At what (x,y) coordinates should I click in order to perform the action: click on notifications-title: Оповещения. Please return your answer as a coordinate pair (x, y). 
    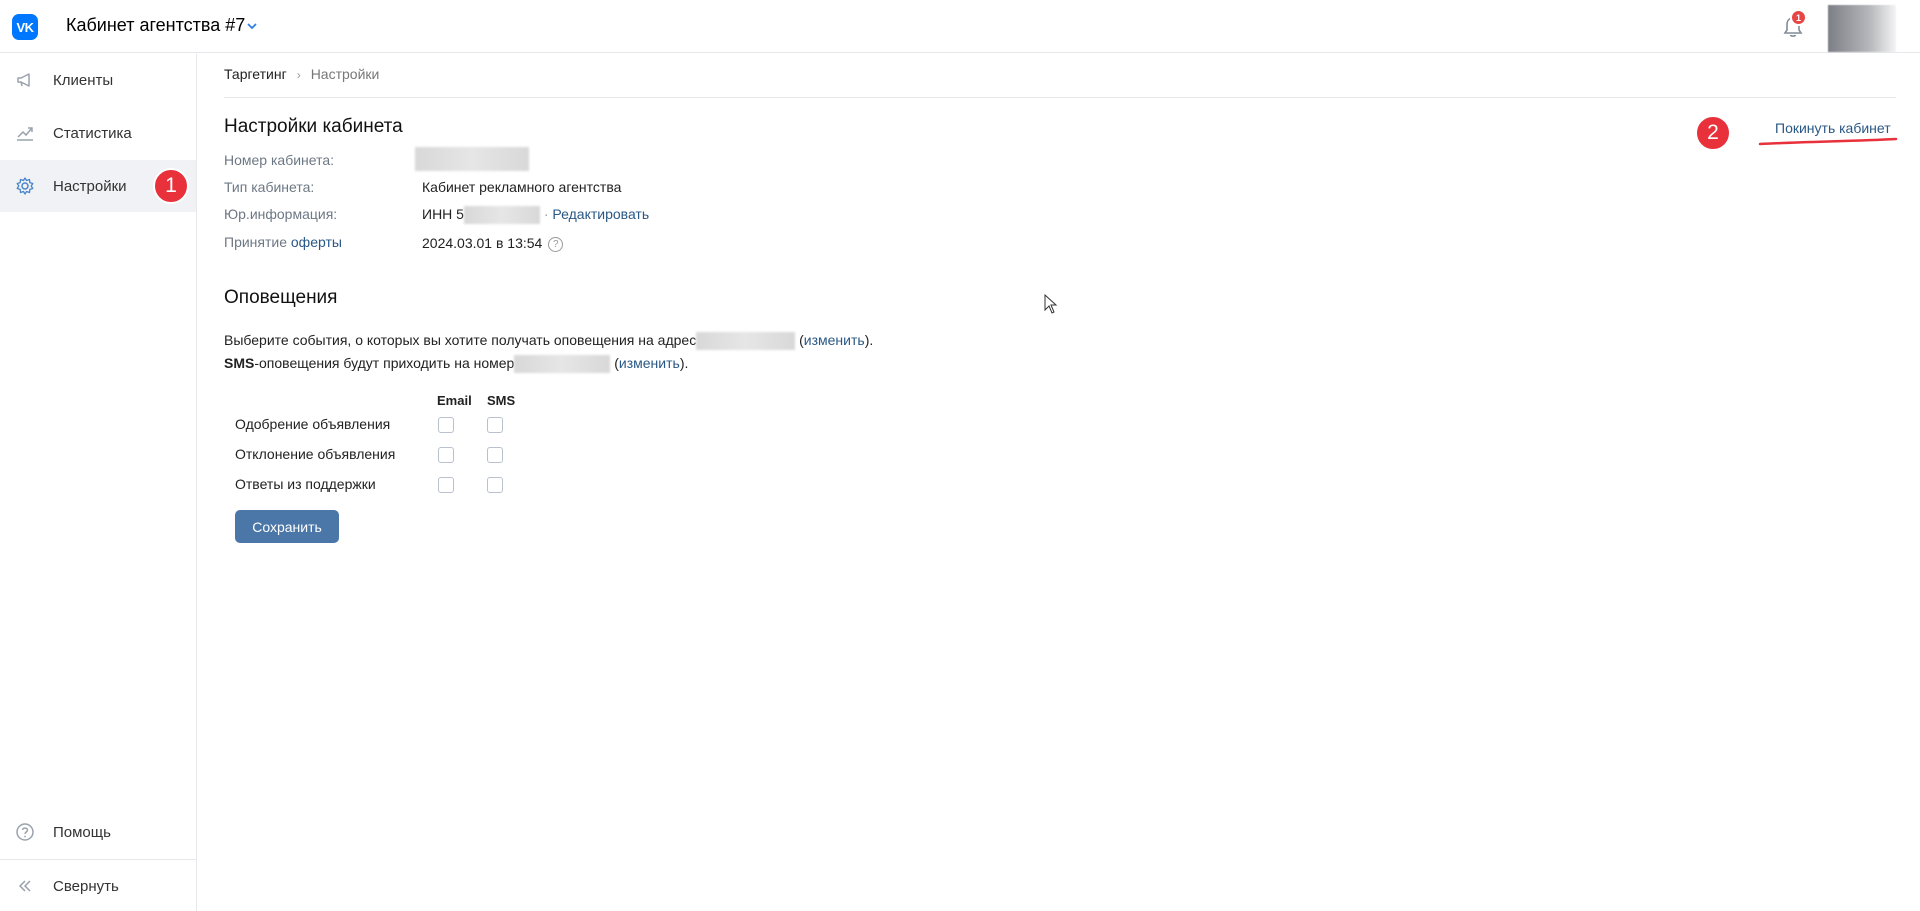
    Looking at the image, I should click on (281, 297).